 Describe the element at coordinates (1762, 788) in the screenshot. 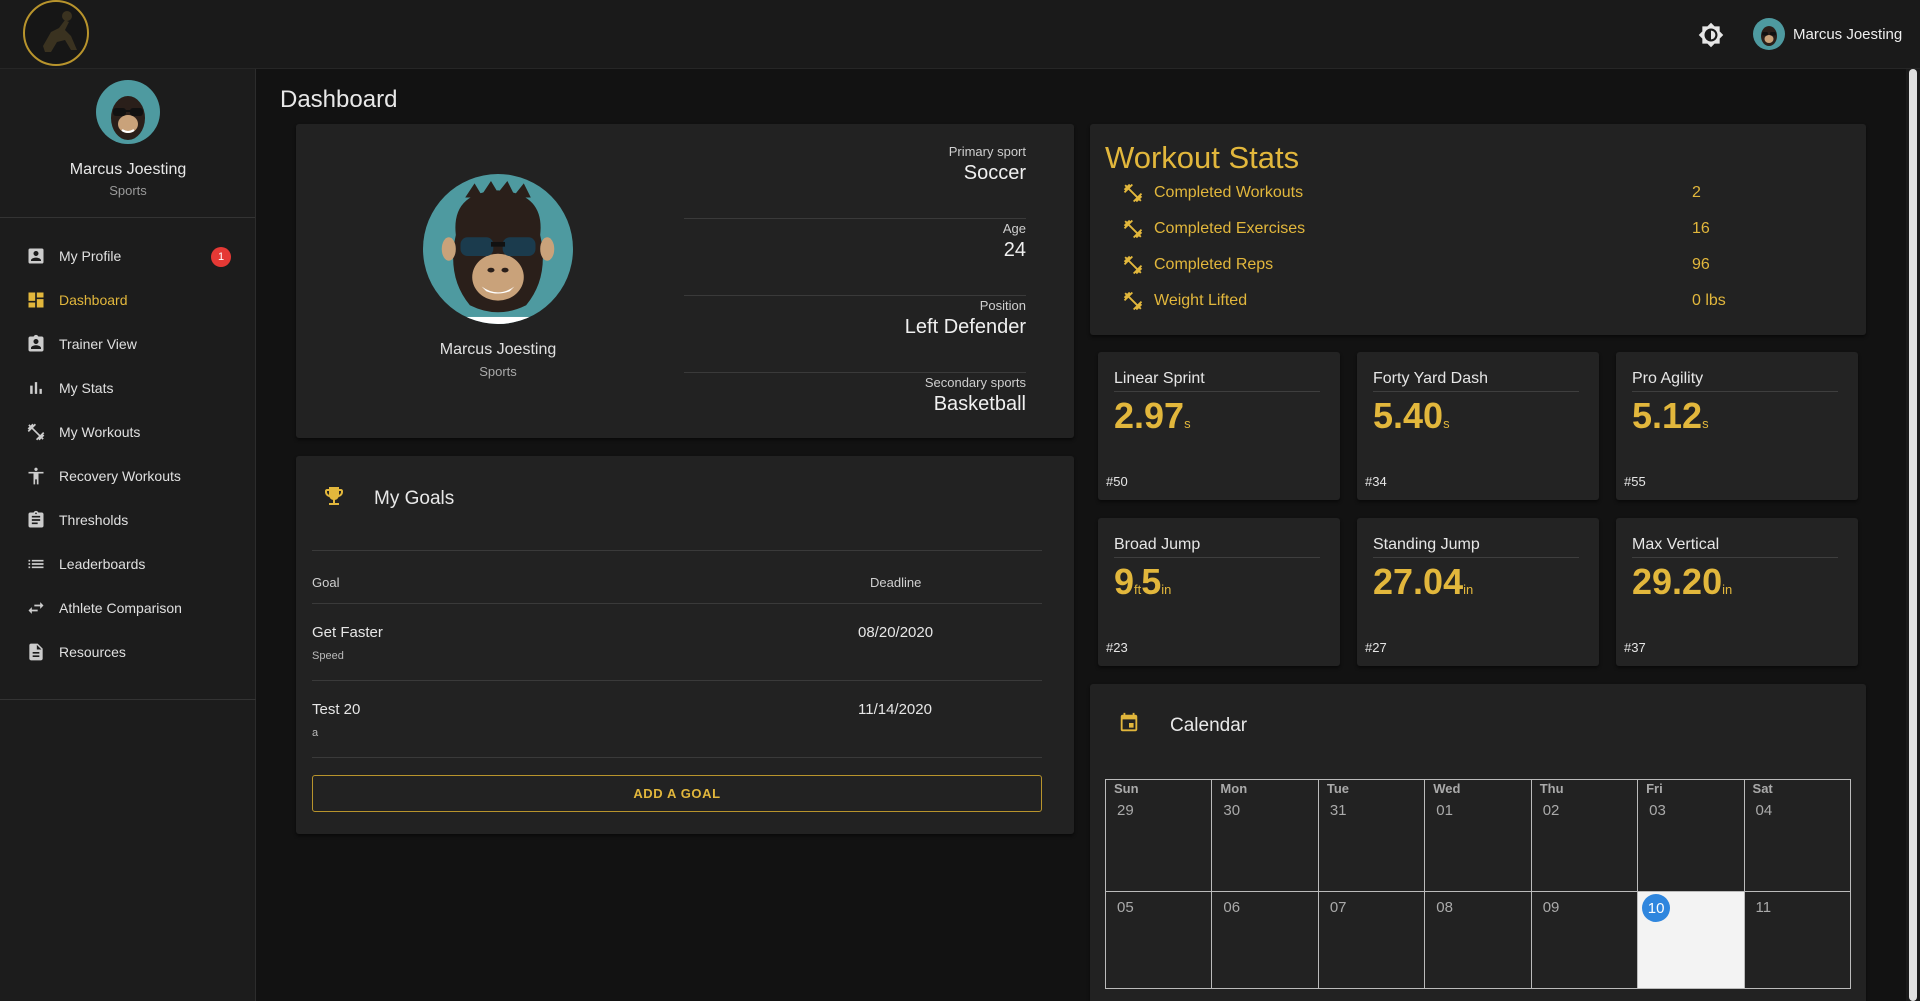

I see `weekday-label: Sat` at that location.